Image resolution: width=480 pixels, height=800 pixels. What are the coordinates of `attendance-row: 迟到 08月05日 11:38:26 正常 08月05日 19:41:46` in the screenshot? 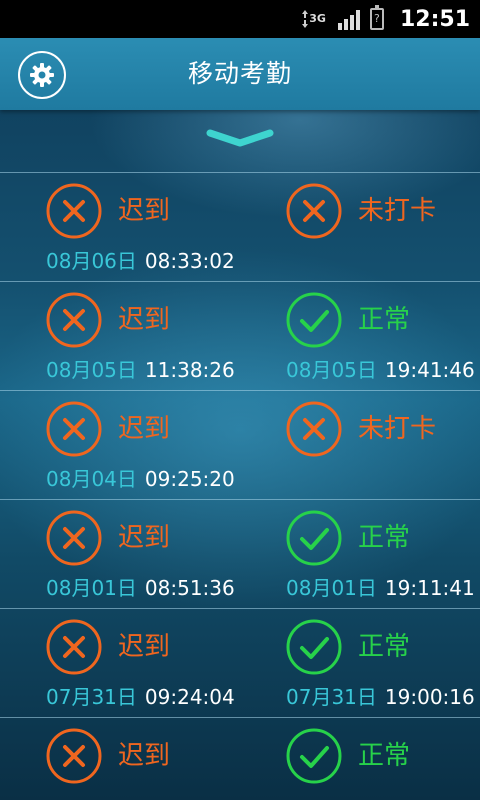 It's located at (240, 335).